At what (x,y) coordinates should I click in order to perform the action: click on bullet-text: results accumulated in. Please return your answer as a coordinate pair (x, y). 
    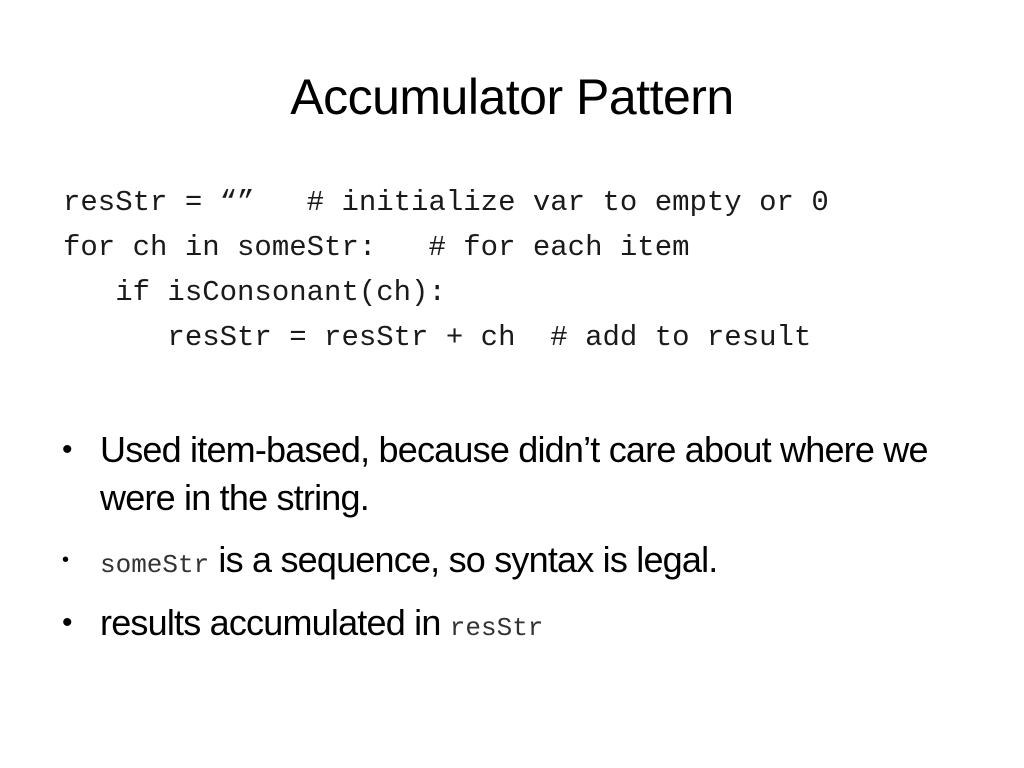
    Looking at the image, I should click on (275, 622).